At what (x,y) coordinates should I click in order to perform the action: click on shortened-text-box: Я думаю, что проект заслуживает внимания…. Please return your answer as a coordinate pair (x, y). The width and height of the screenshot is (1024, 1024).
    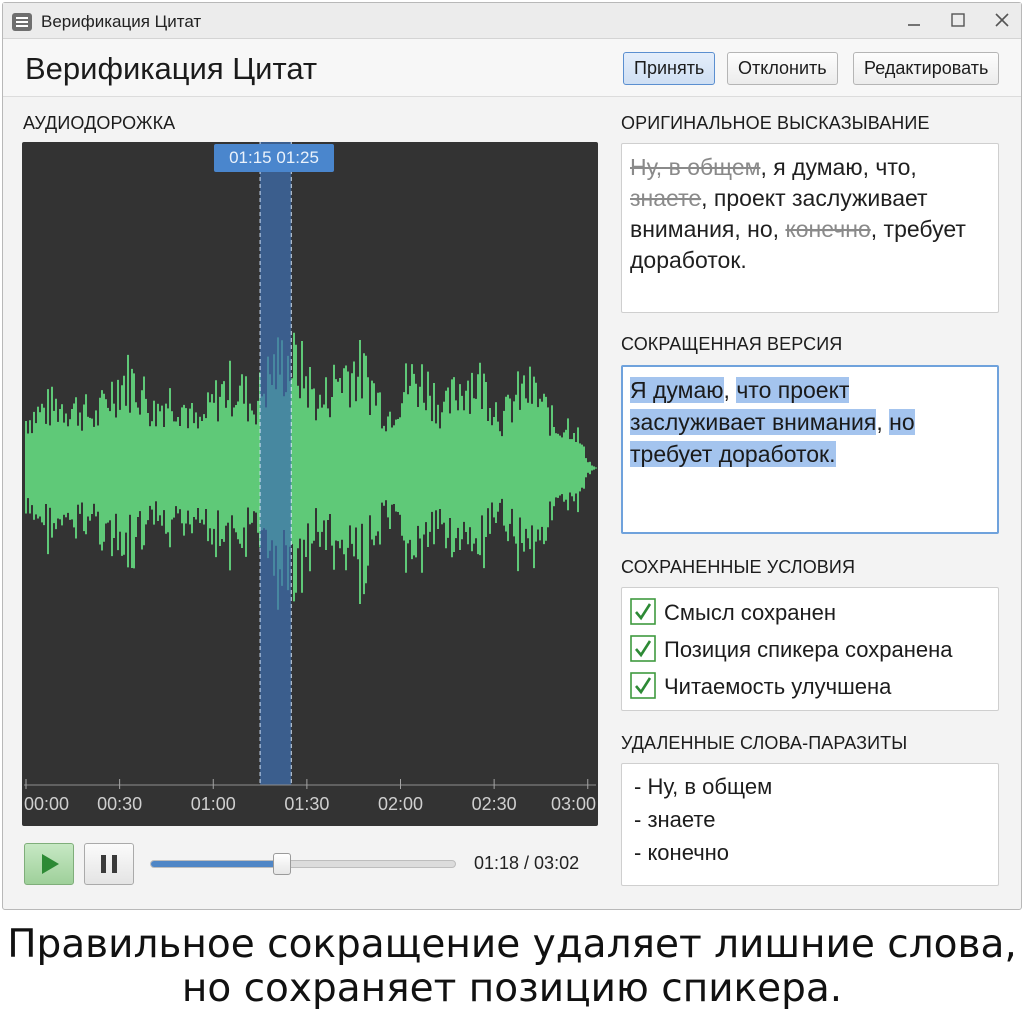
    Looking at the image, I should click on (810, 449).